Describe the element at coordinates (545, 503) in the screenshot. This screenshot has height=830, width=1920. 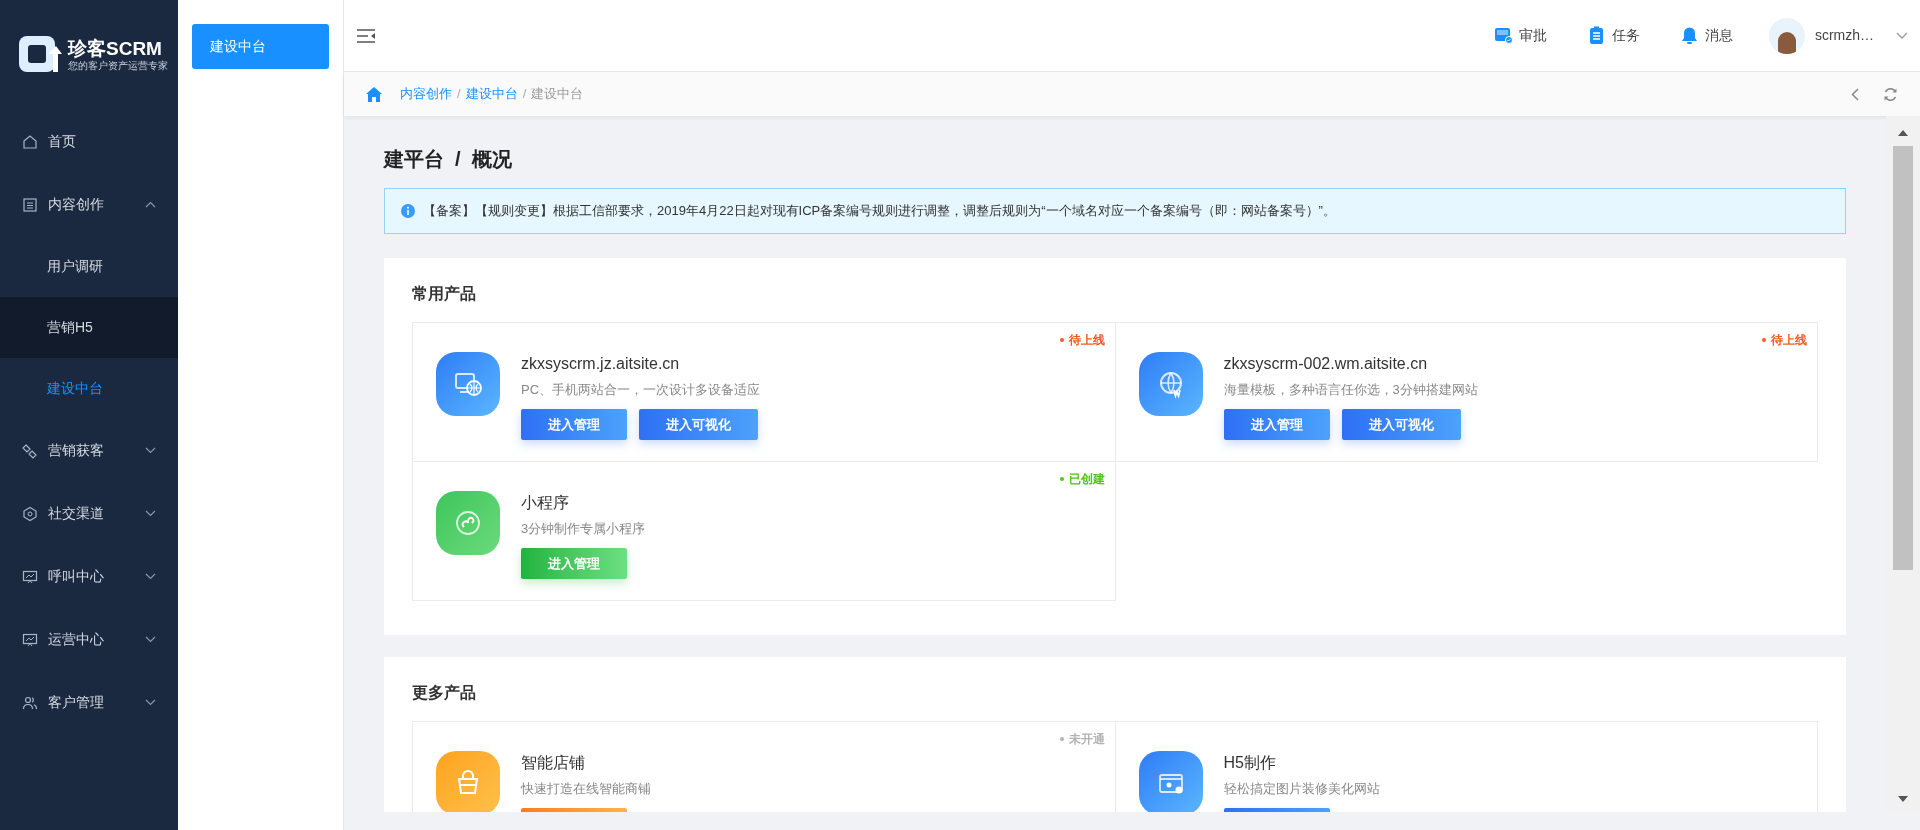
I see `product-title: 小程序` at that location.